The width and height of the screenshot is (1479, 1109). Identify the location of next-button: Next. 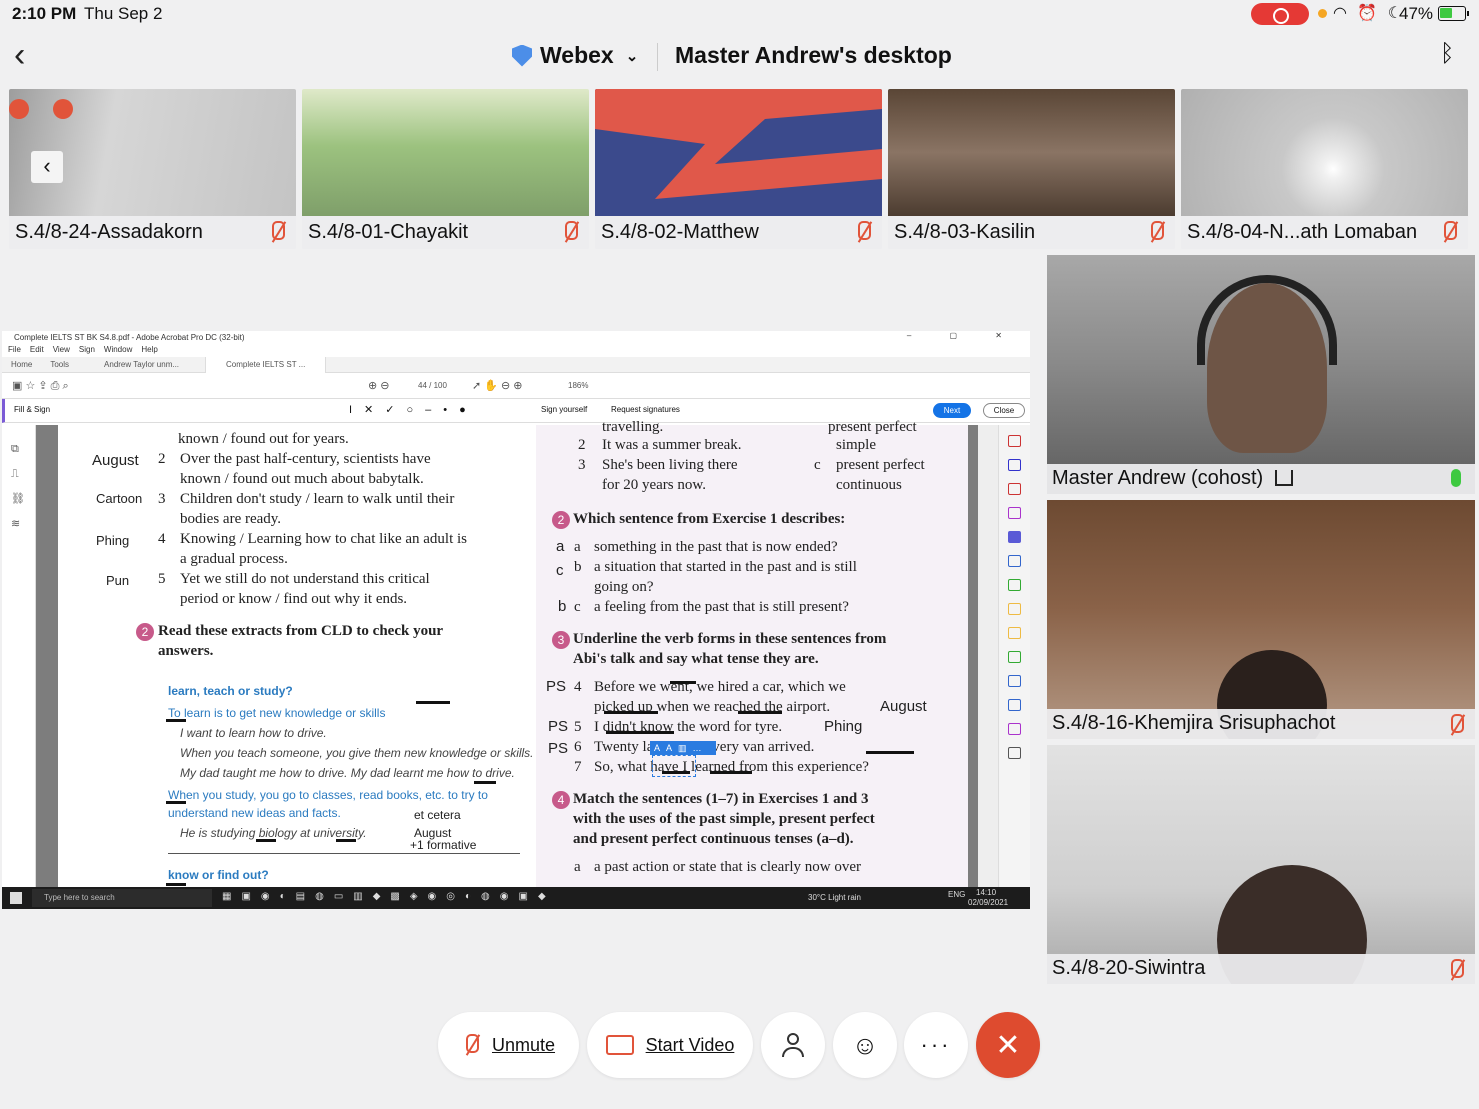
(952, 410).